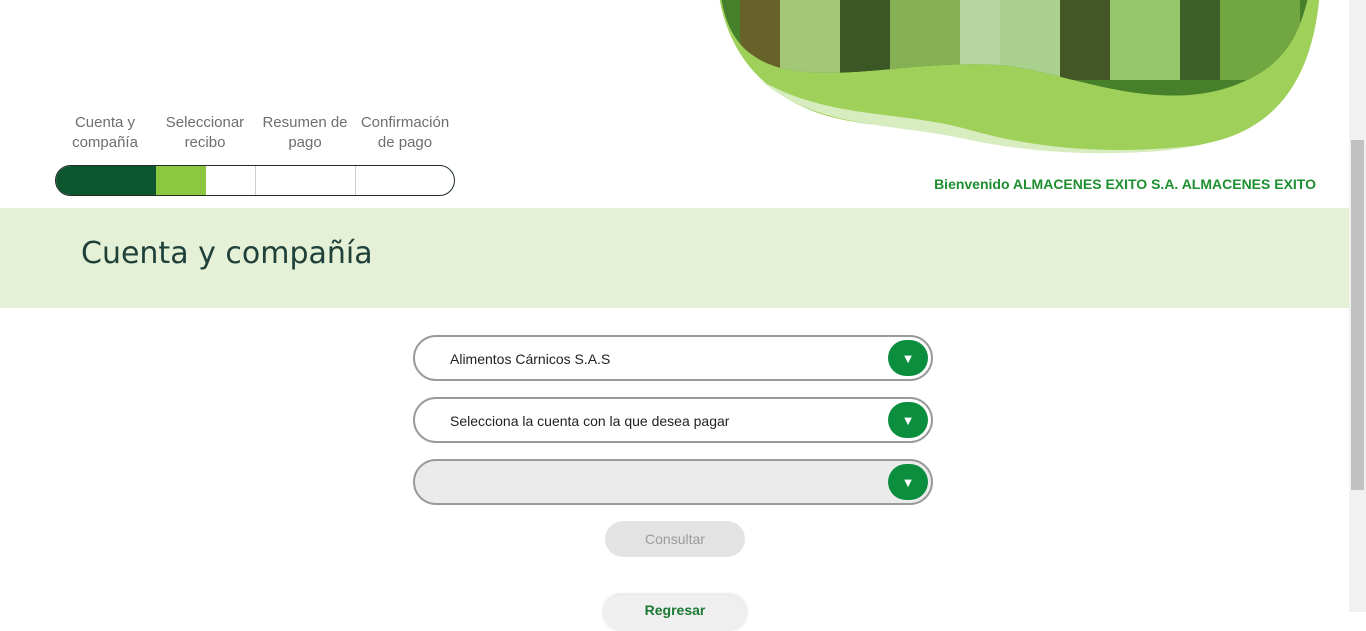 This screenshot has width=1366, height=631. I want to click on company-select: Alimentos Cárnicos S.A.S ▼, so click(673, 358).